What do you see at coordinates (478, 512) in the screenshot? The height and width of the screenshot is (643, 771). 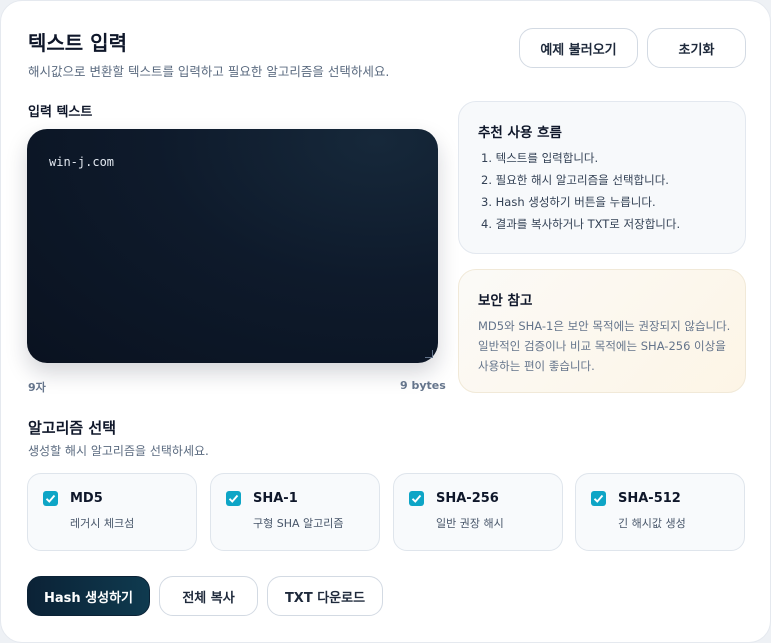 I see `algorithm-option-sha256: SHA-256 일반 권장 해시` at bounding box center [478, 512].